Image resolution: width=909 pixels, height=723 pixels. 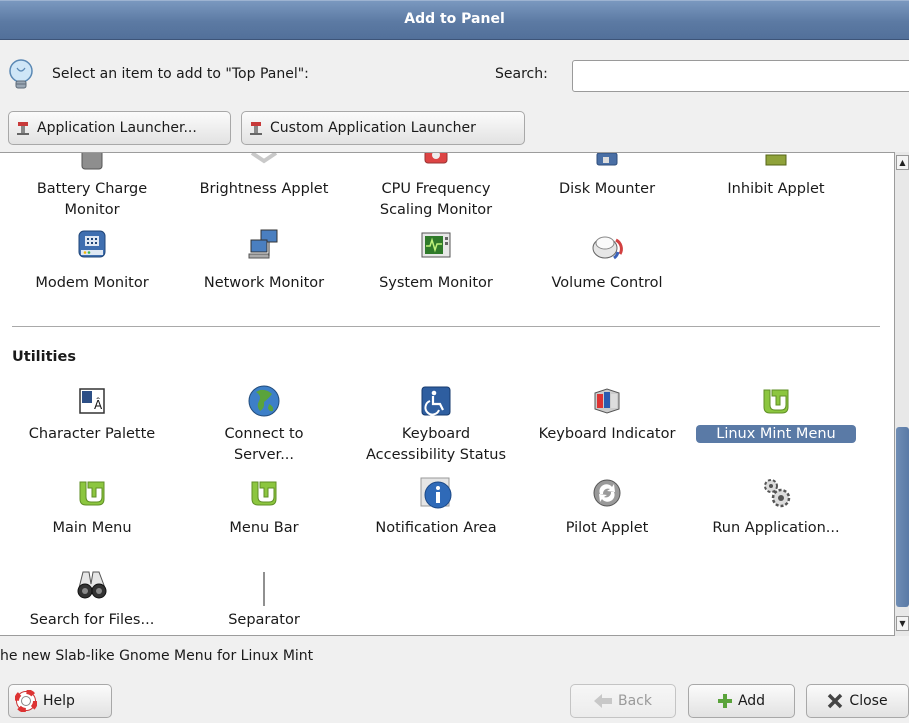 What do you see at coordinates (436, 165) in the screenshot?
I see `cpu-frequency-icon` at bounding box center [436, 165].